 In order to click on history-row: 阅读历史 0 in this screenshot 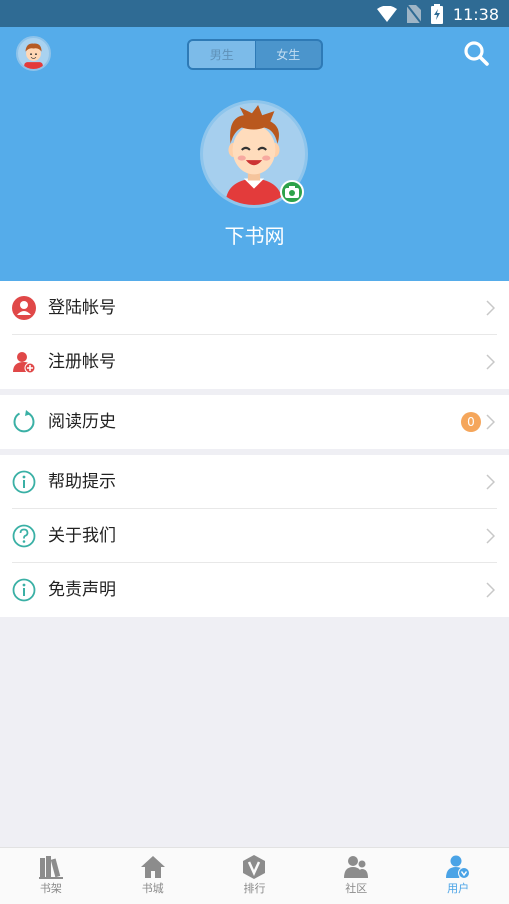, I will do `click(254, 422)`.